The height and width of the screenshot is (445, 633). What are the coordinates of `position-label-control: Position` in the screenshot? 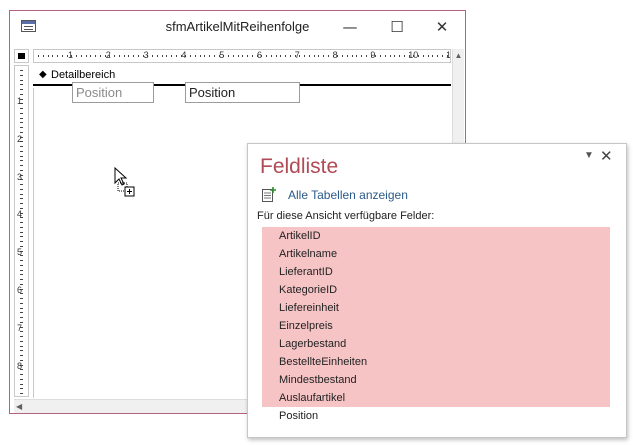 It's located at (113, 92).